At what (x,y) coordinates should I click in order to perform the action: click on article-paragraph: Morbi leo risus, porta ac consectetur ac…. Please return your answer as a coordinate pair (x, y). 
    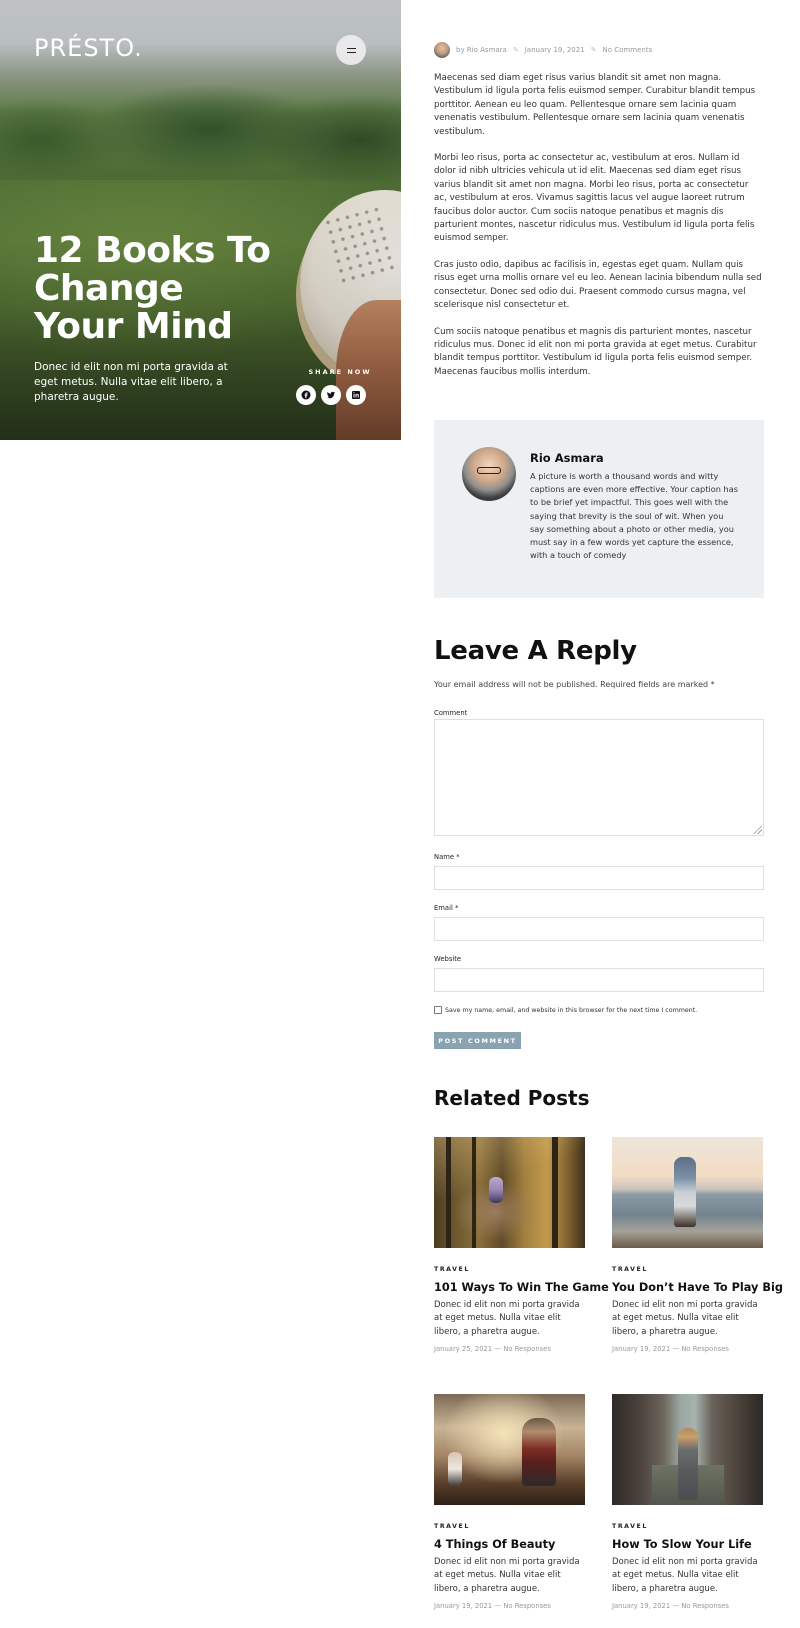
    Looking at the image, I should click on (594, 198).